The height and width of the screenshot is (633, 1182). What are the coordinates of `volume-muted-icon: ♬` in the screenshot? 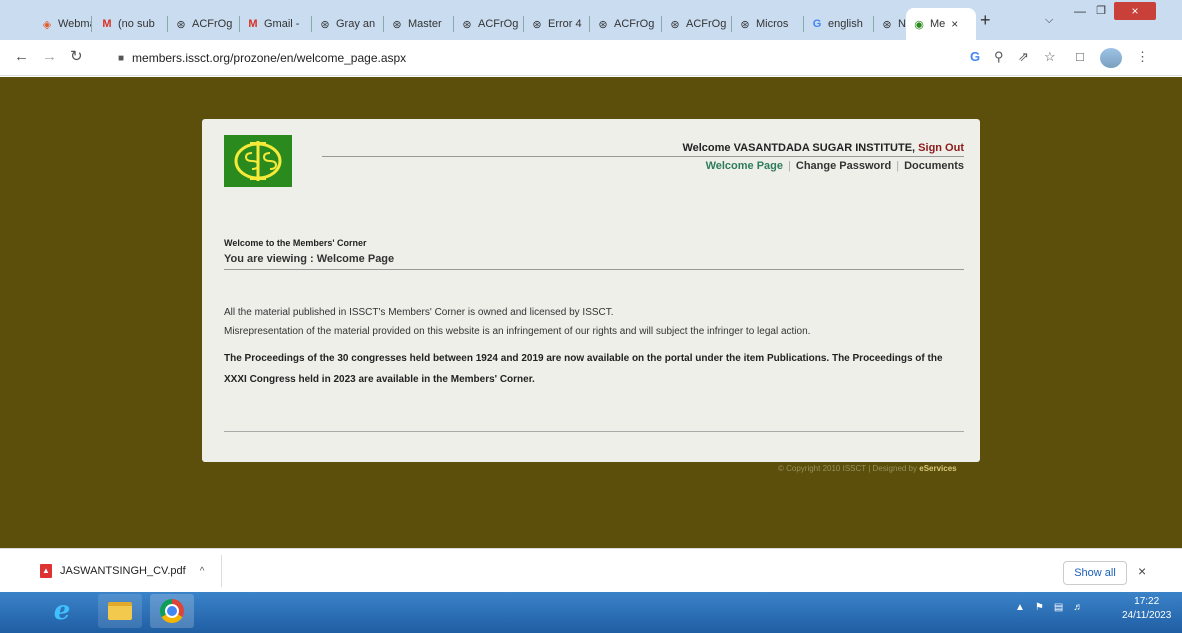 It's located at (1078, 607).